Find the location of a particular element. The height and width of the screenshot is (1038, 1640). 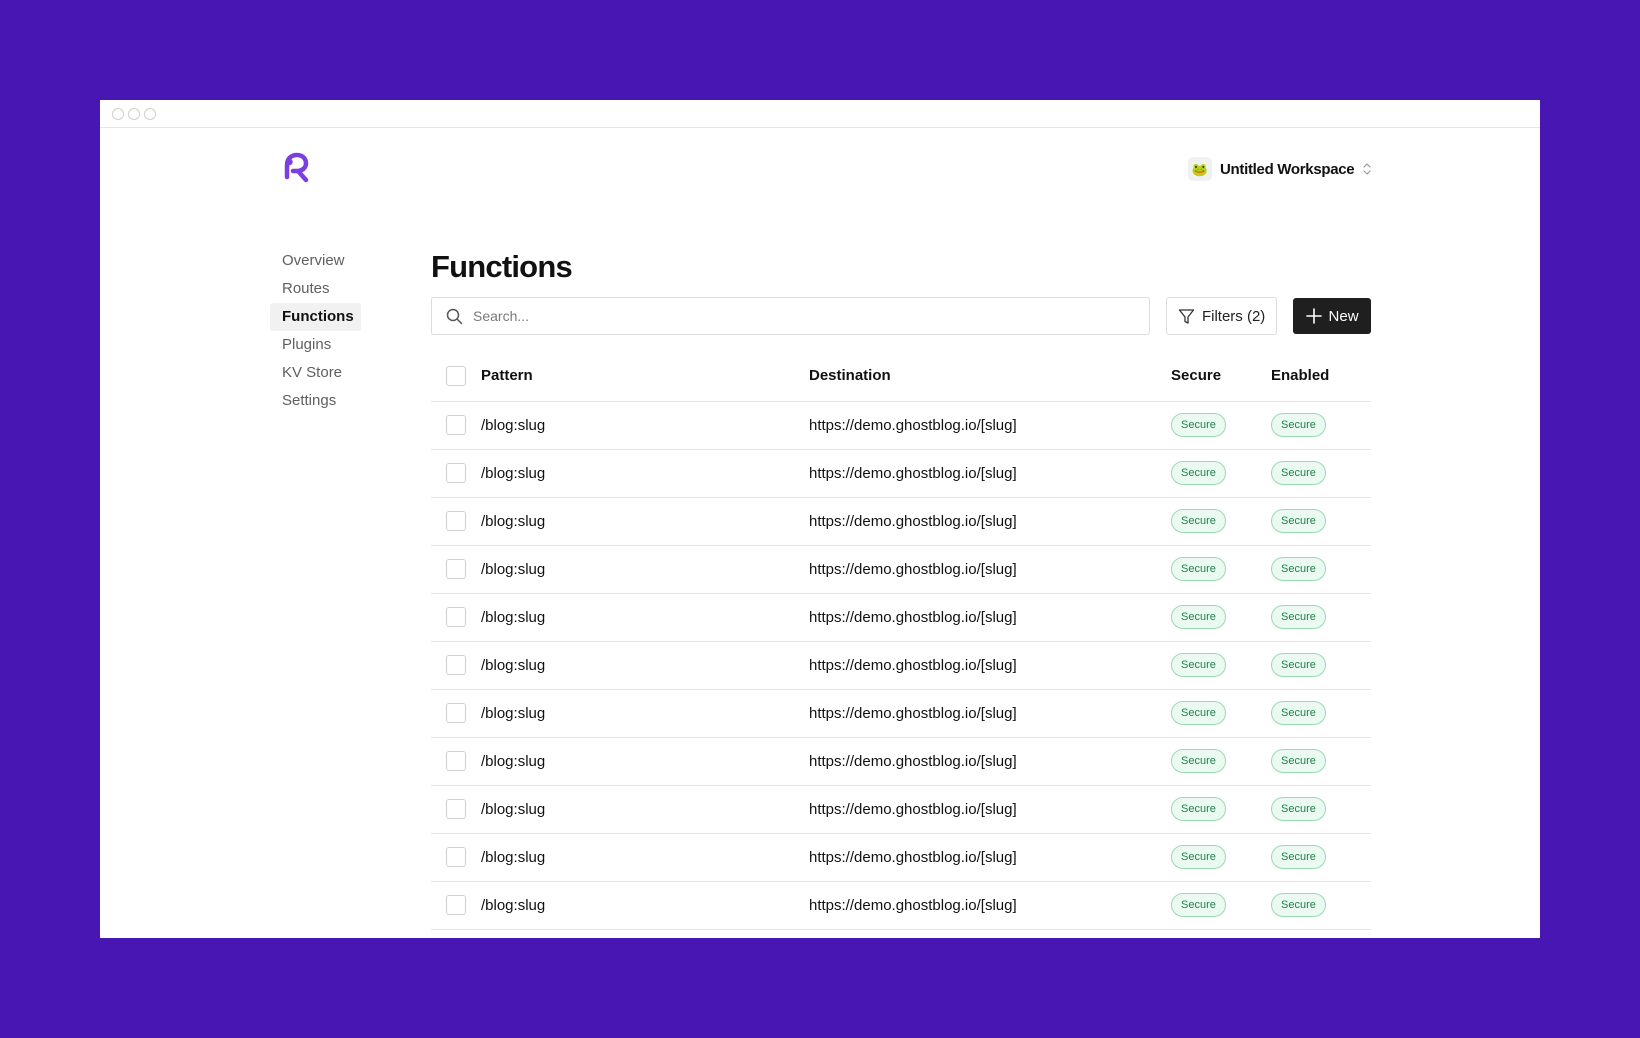

window-close-control is located at coordinates (118, 113).